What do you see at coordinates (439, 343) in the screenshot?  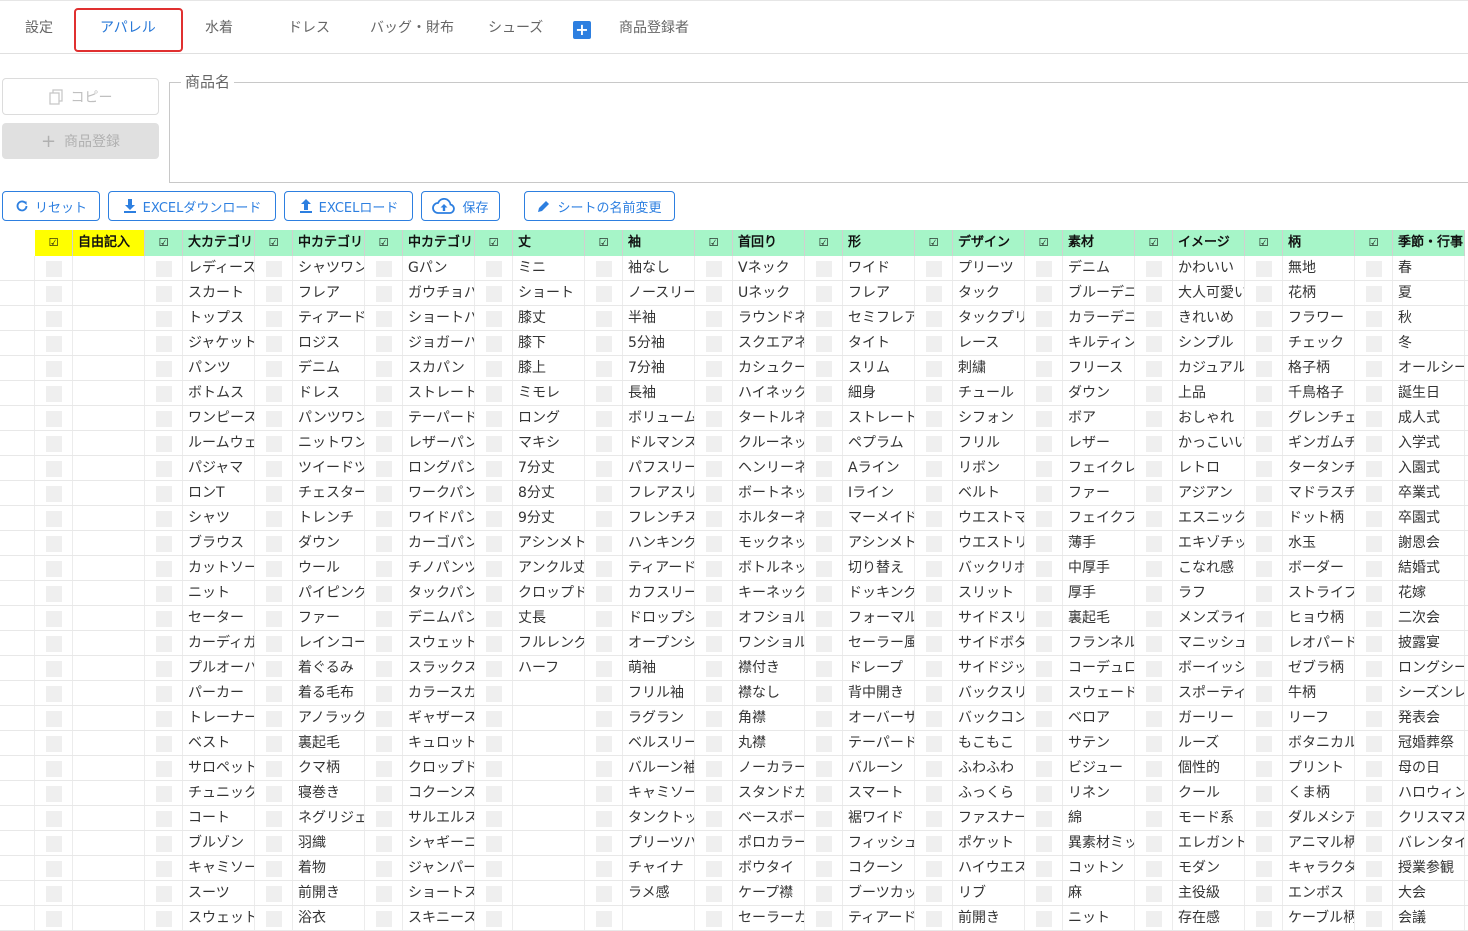 I see `table-cell: ジョガーパ` at bounding box center [439, 343].